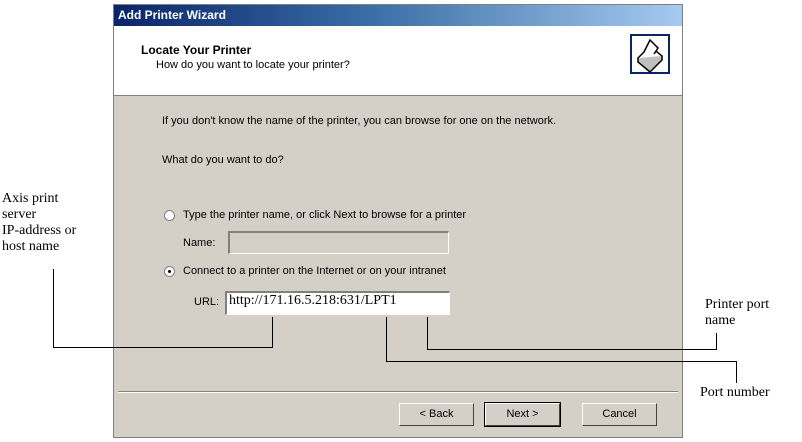  Describe the element at coordinates (313, 300) in the screenshot. I see `url-field-value: http://171.16.5.218:631/LPT1` at that location.